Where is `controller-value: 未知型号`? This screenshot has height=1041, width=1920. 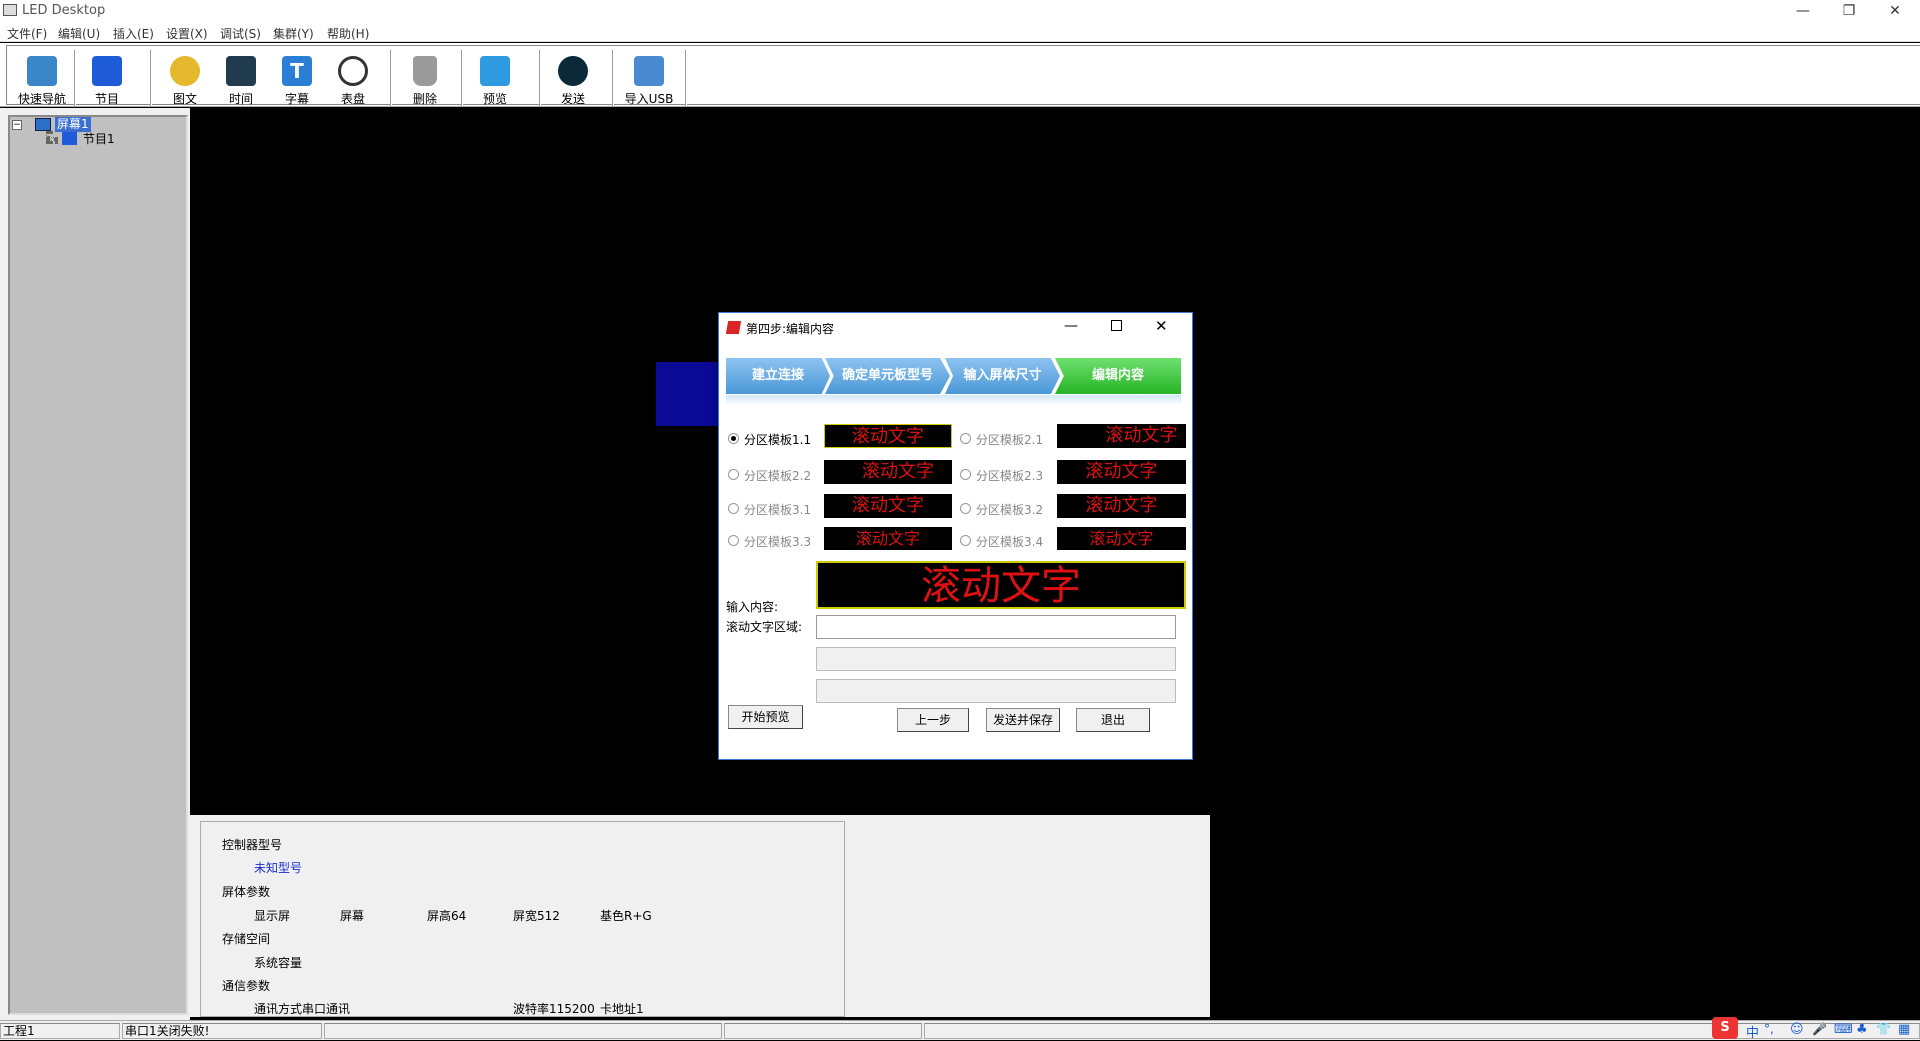
controller-value: 未知型号 is located at coordinates (278, 868).